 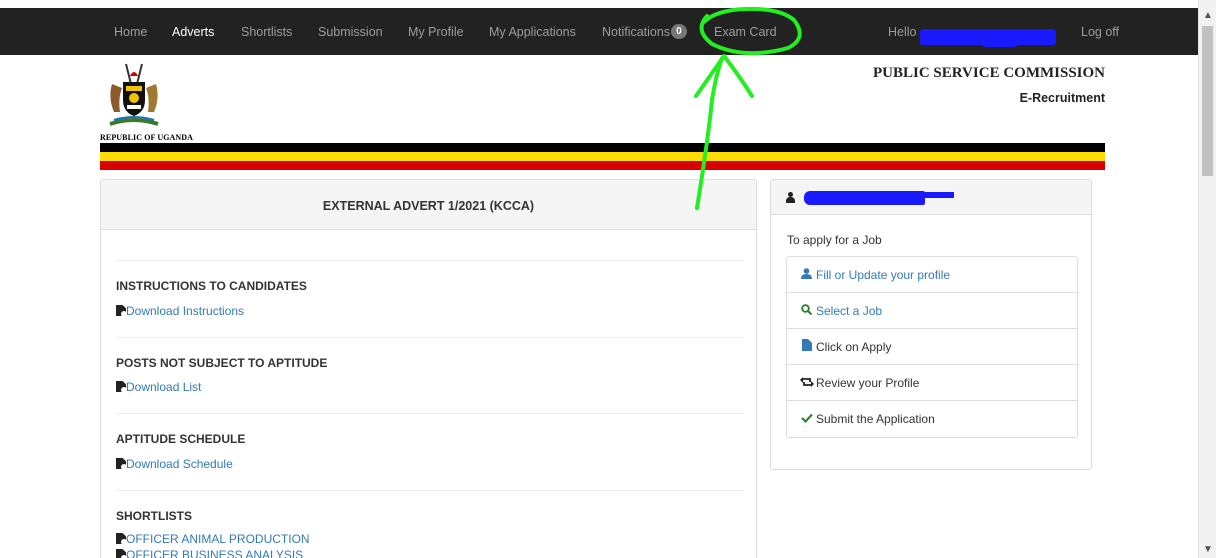 I want to click on nav-home: Home, so click(x=130, y=31).